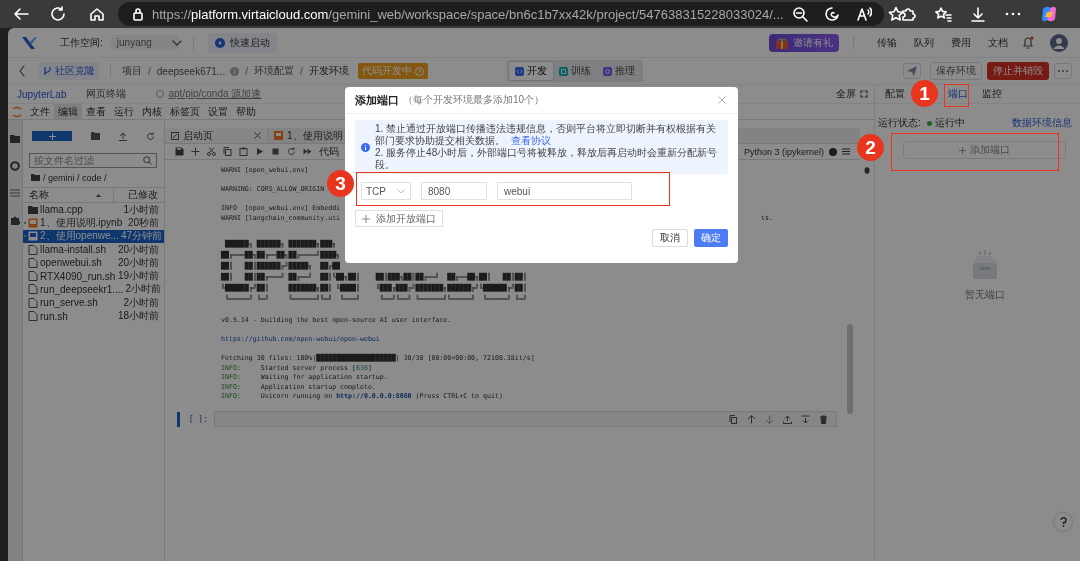  What do you see at coordinates (307, 151) in the screenshot?
I see `fast-forward-icon` at bounding box center [307, 151].